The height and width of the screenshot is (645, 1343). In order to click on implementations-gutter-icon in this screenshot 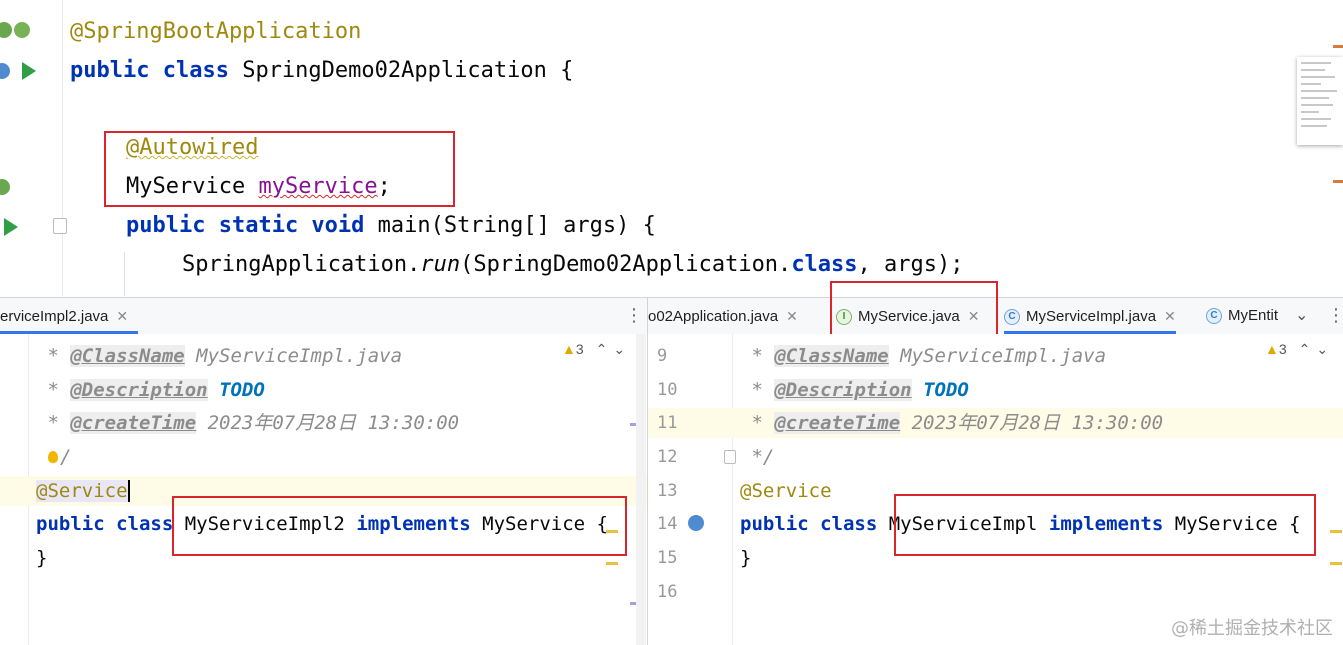, I will do `click(696, 523)`.